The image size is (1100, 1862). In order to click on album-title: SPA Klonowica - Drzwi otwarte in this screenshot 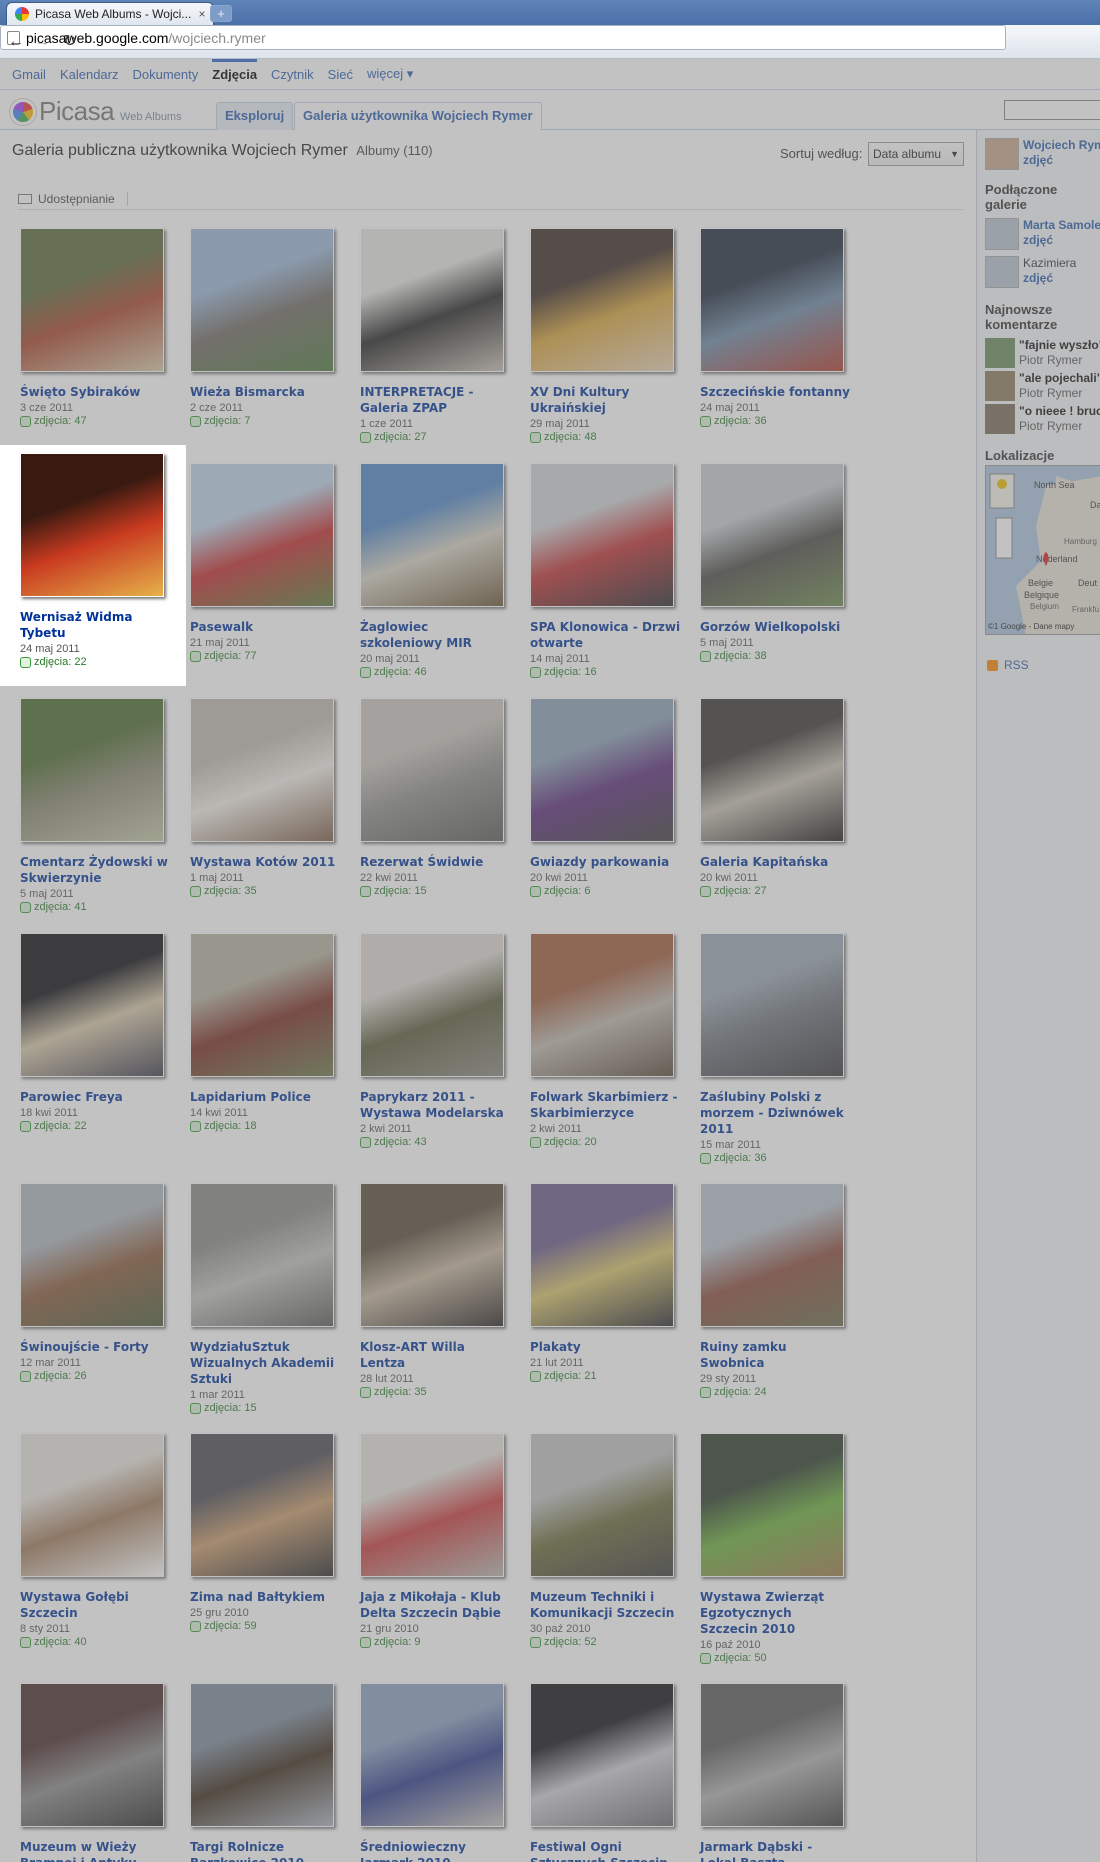, I will do `click(606, 635)`.